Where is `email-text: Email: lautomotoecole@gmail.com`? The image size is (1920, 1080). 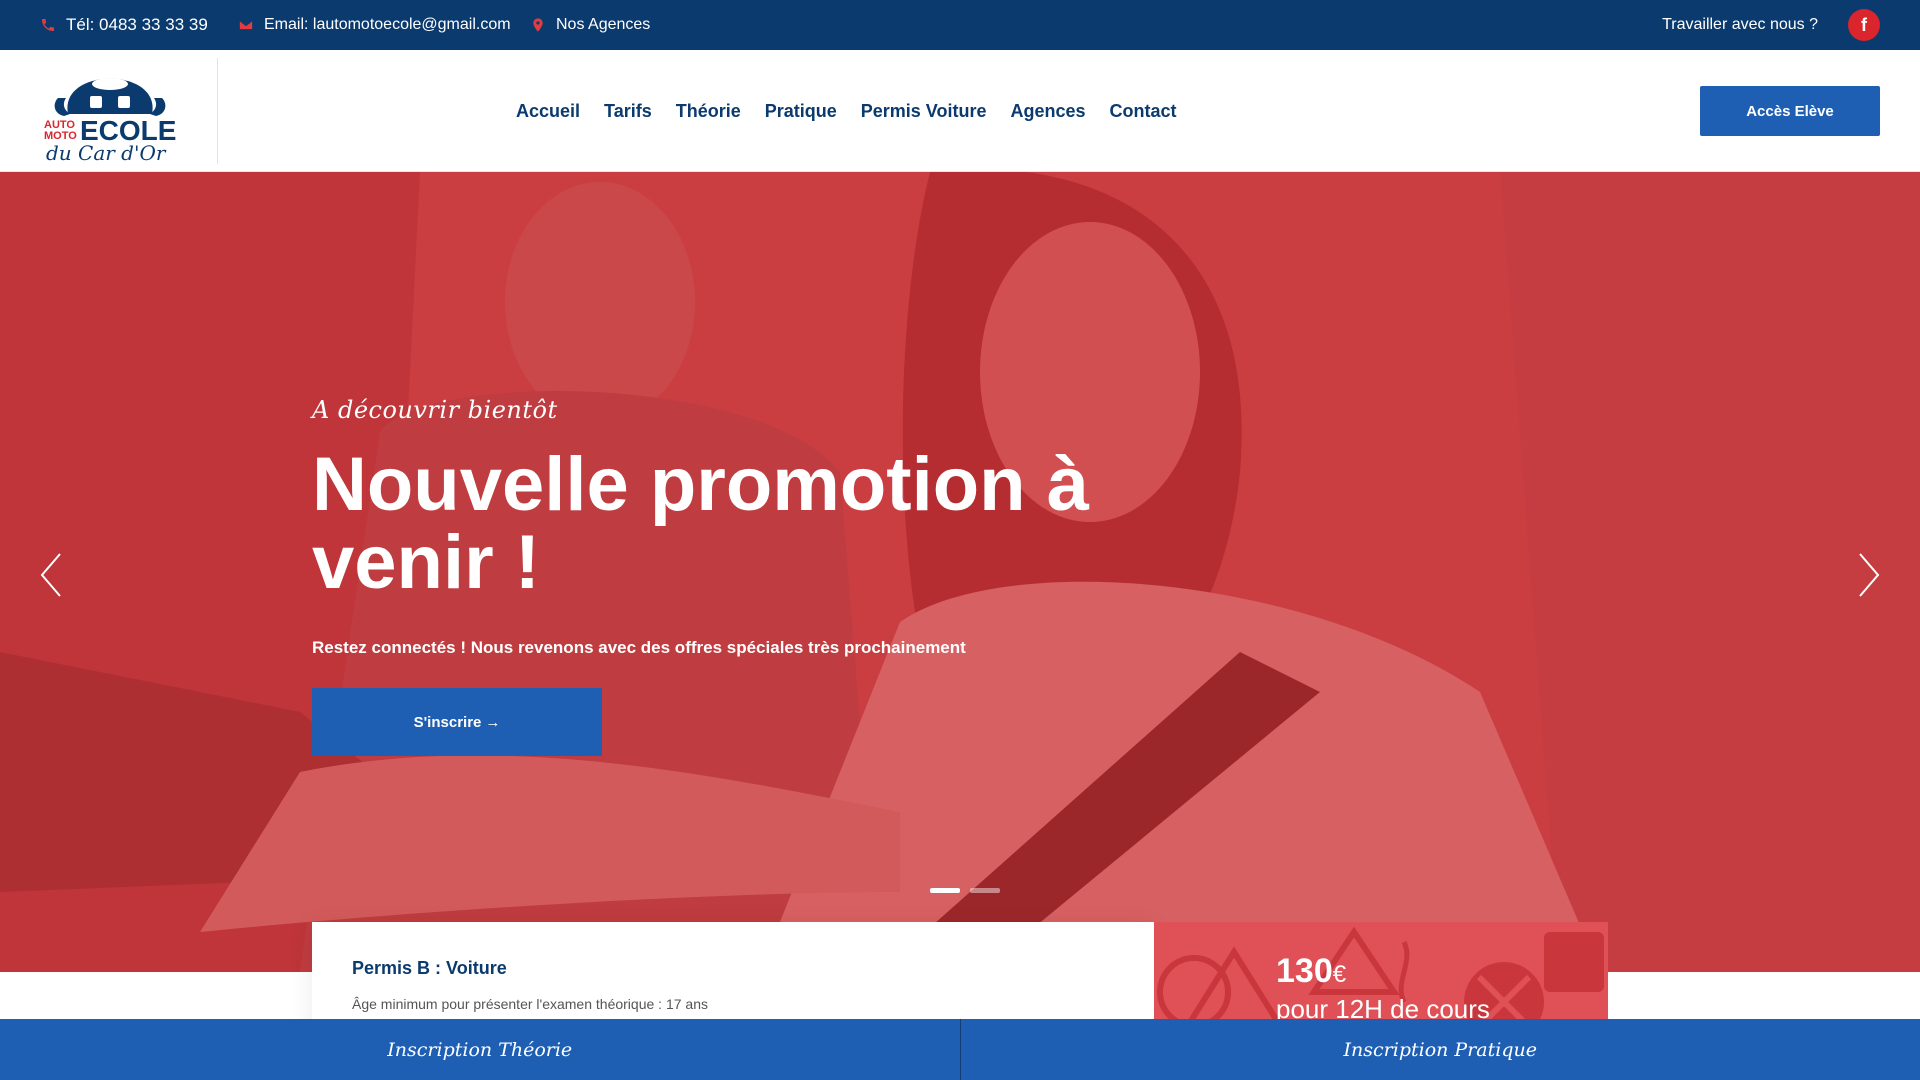 email-text: Email: lautomotoecole@gmail.com is located at coordinates (387, 24).